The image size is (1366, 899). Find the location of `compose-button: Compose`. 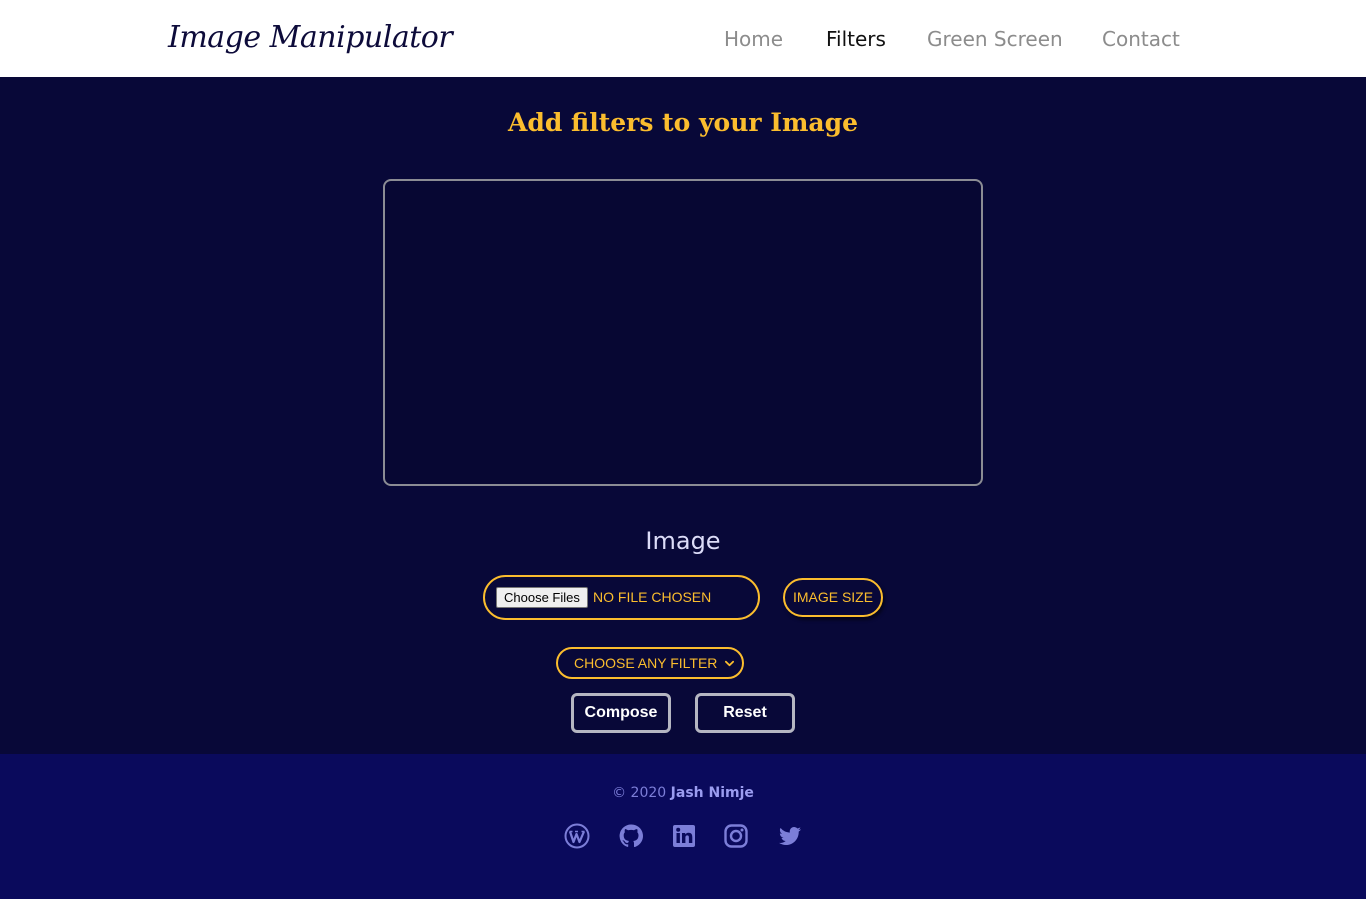

compose-button: Compose is located at coordinates (621, 713).